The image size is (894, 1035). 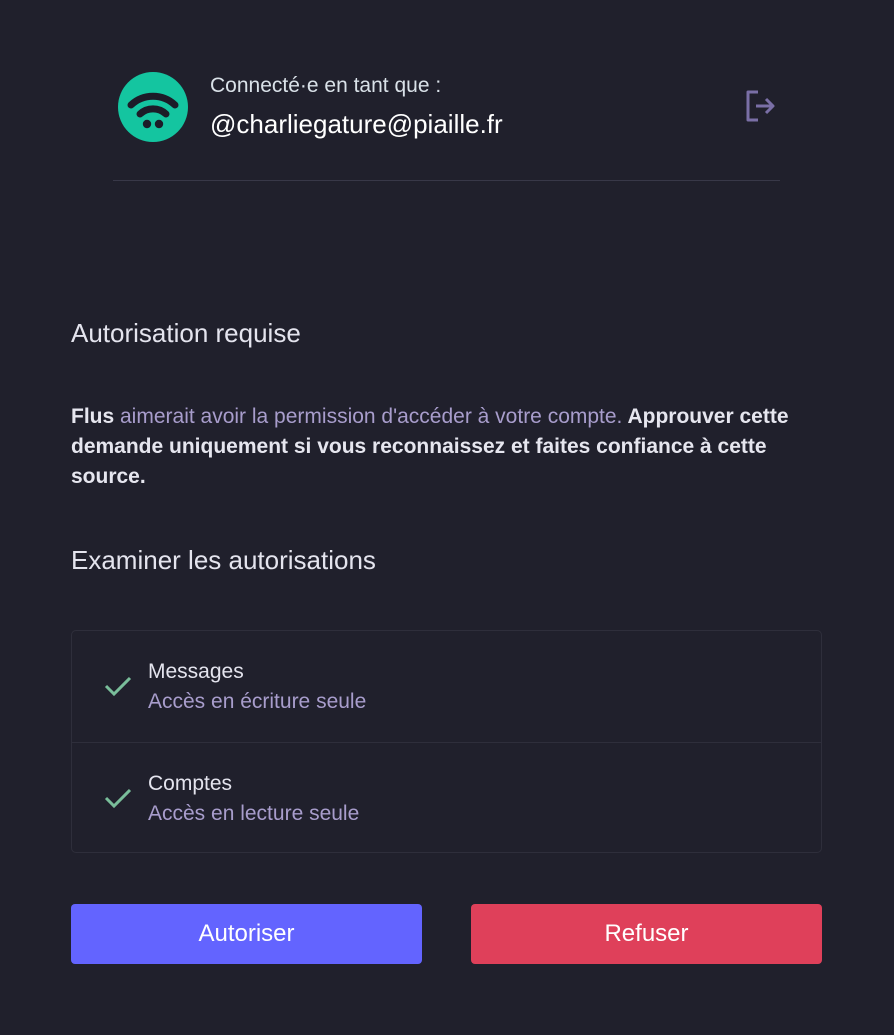 I want to click on deny-button: Refuser, so click(x=646, y=934).